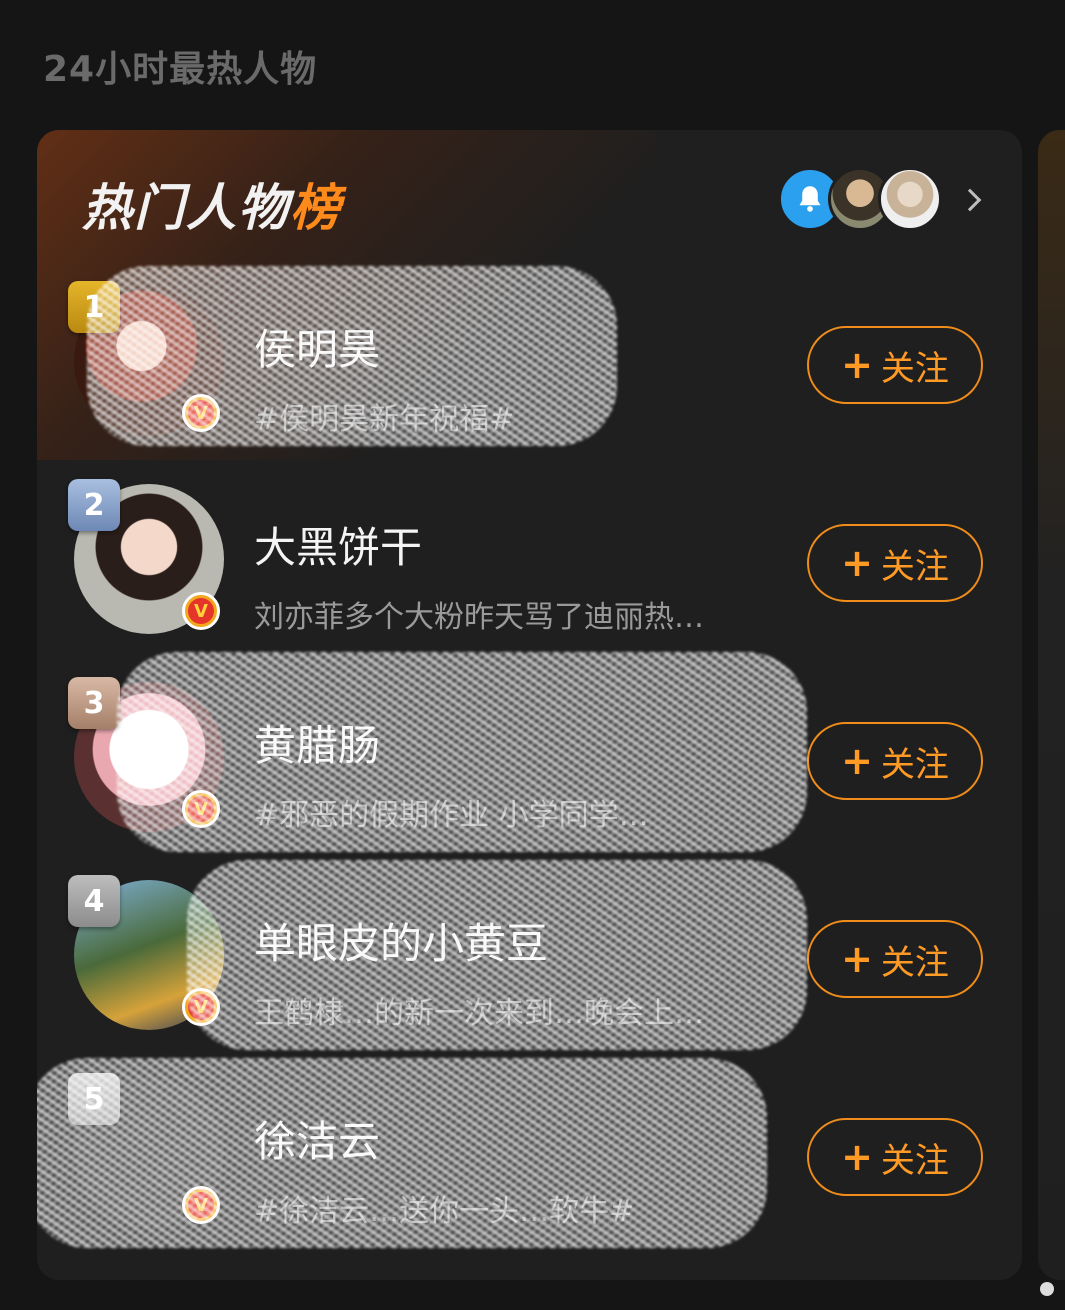 This screenshot has height=1310, width=1065. Describe the element at coordinates (317, 346) in the screenshot. I see `user-name: 侯明昊` at that location.